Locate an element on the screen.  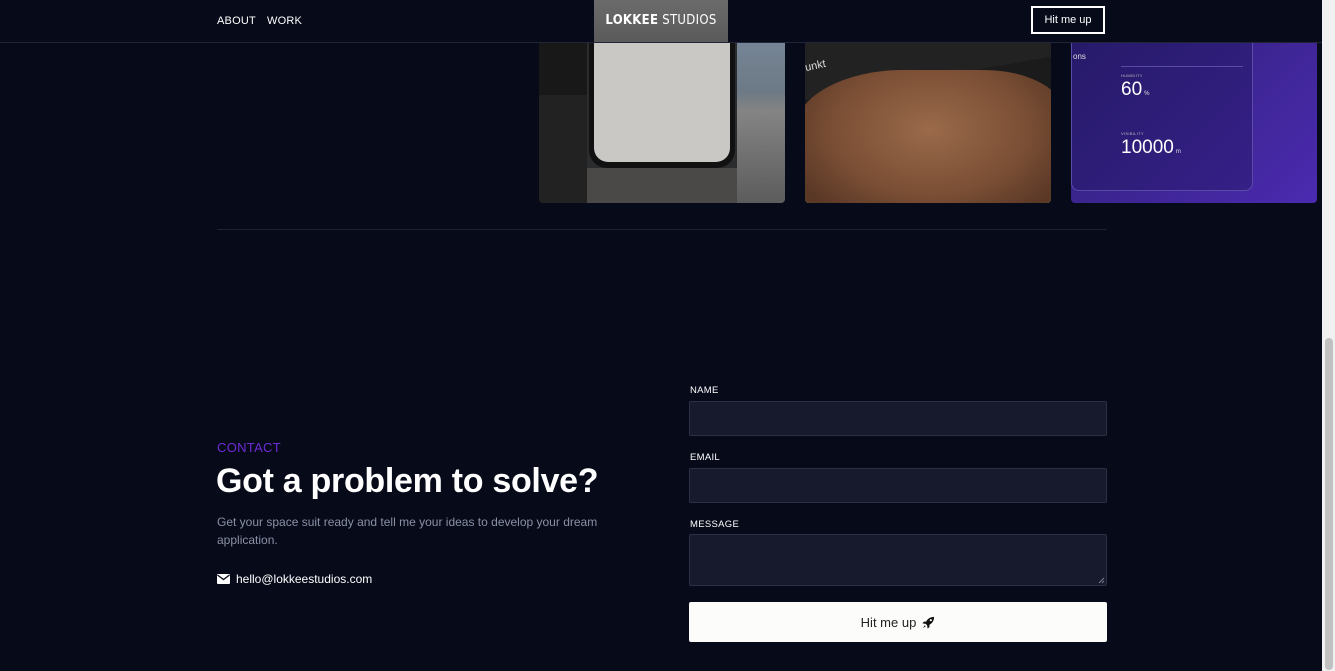
weather-tag: ons is located at coordinates (1079, 56).